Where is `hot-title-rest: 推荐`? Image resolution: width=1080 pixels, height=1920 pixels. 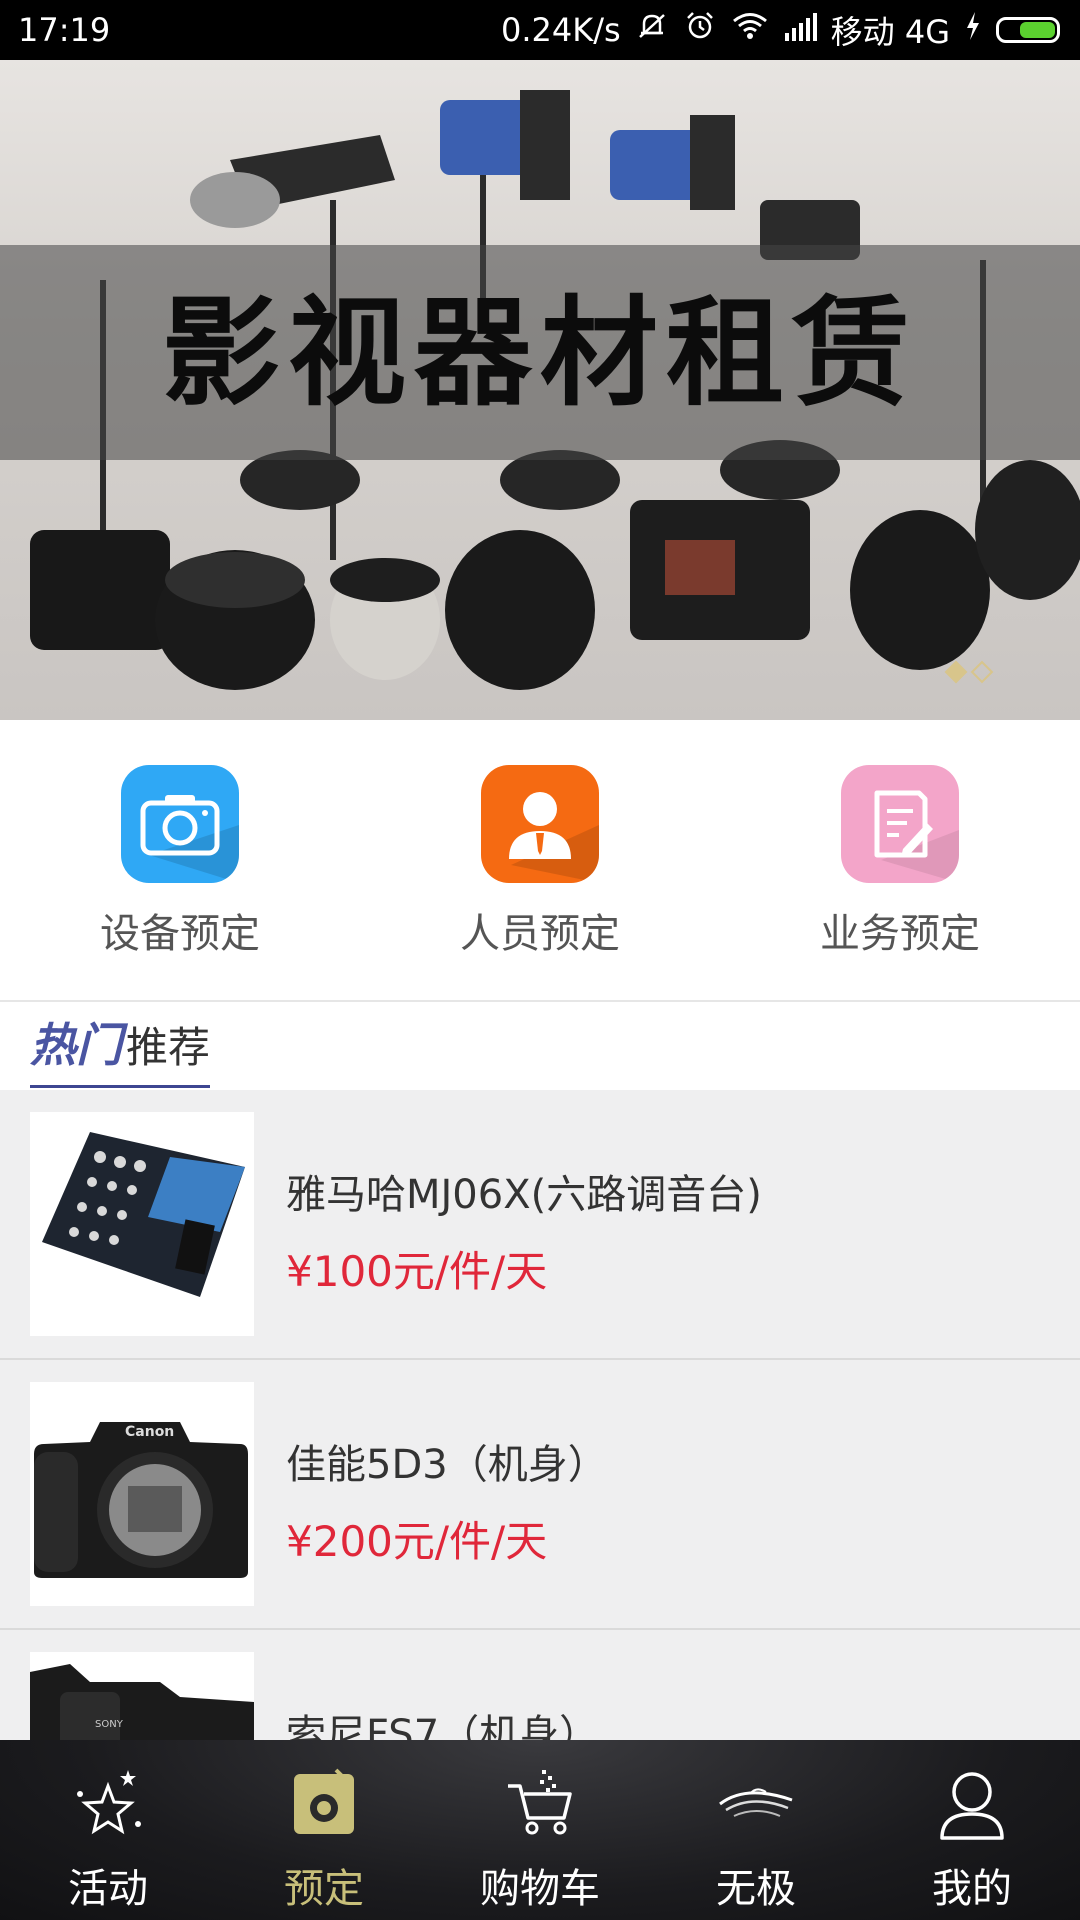
hot-title-rest: 推荐 is located at coordinates (168, 1047).